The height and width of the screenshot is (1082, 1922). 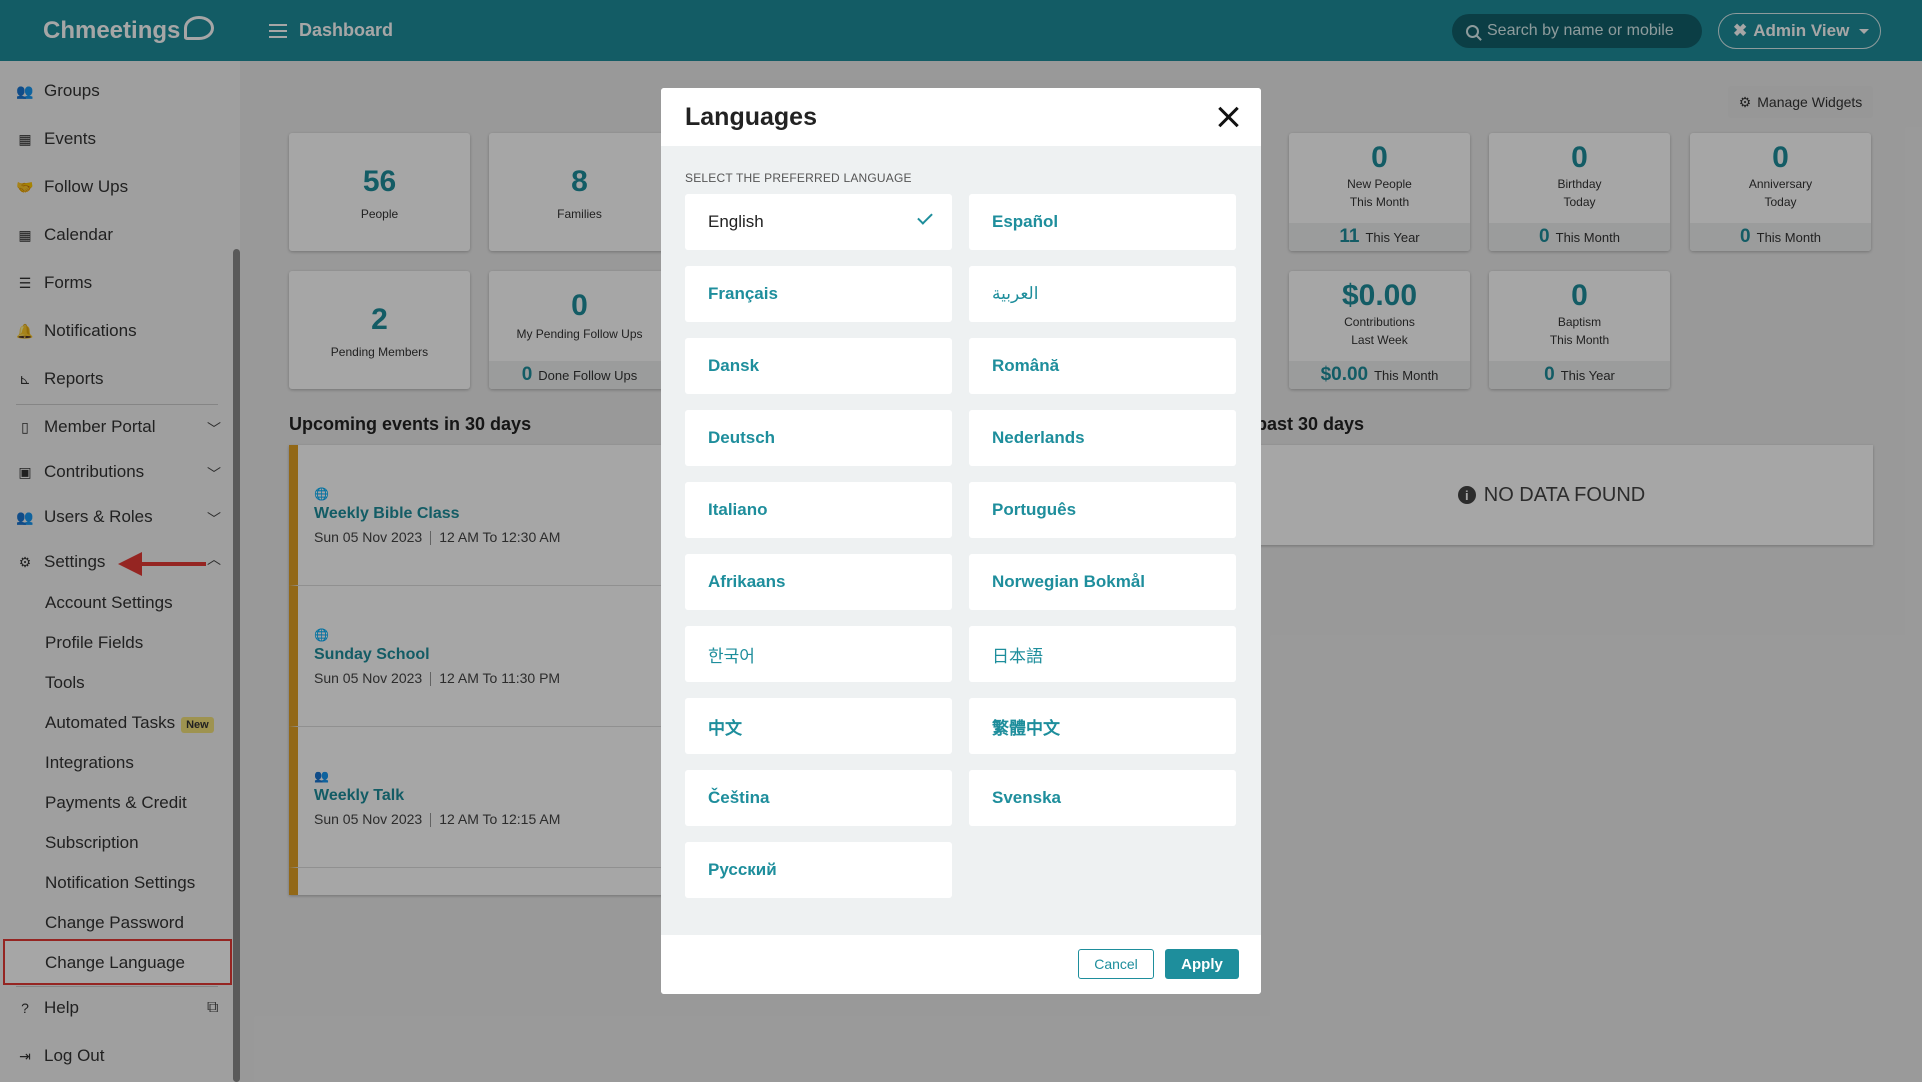 I want to click on language-label: Español, so click(x=1025, y=221).